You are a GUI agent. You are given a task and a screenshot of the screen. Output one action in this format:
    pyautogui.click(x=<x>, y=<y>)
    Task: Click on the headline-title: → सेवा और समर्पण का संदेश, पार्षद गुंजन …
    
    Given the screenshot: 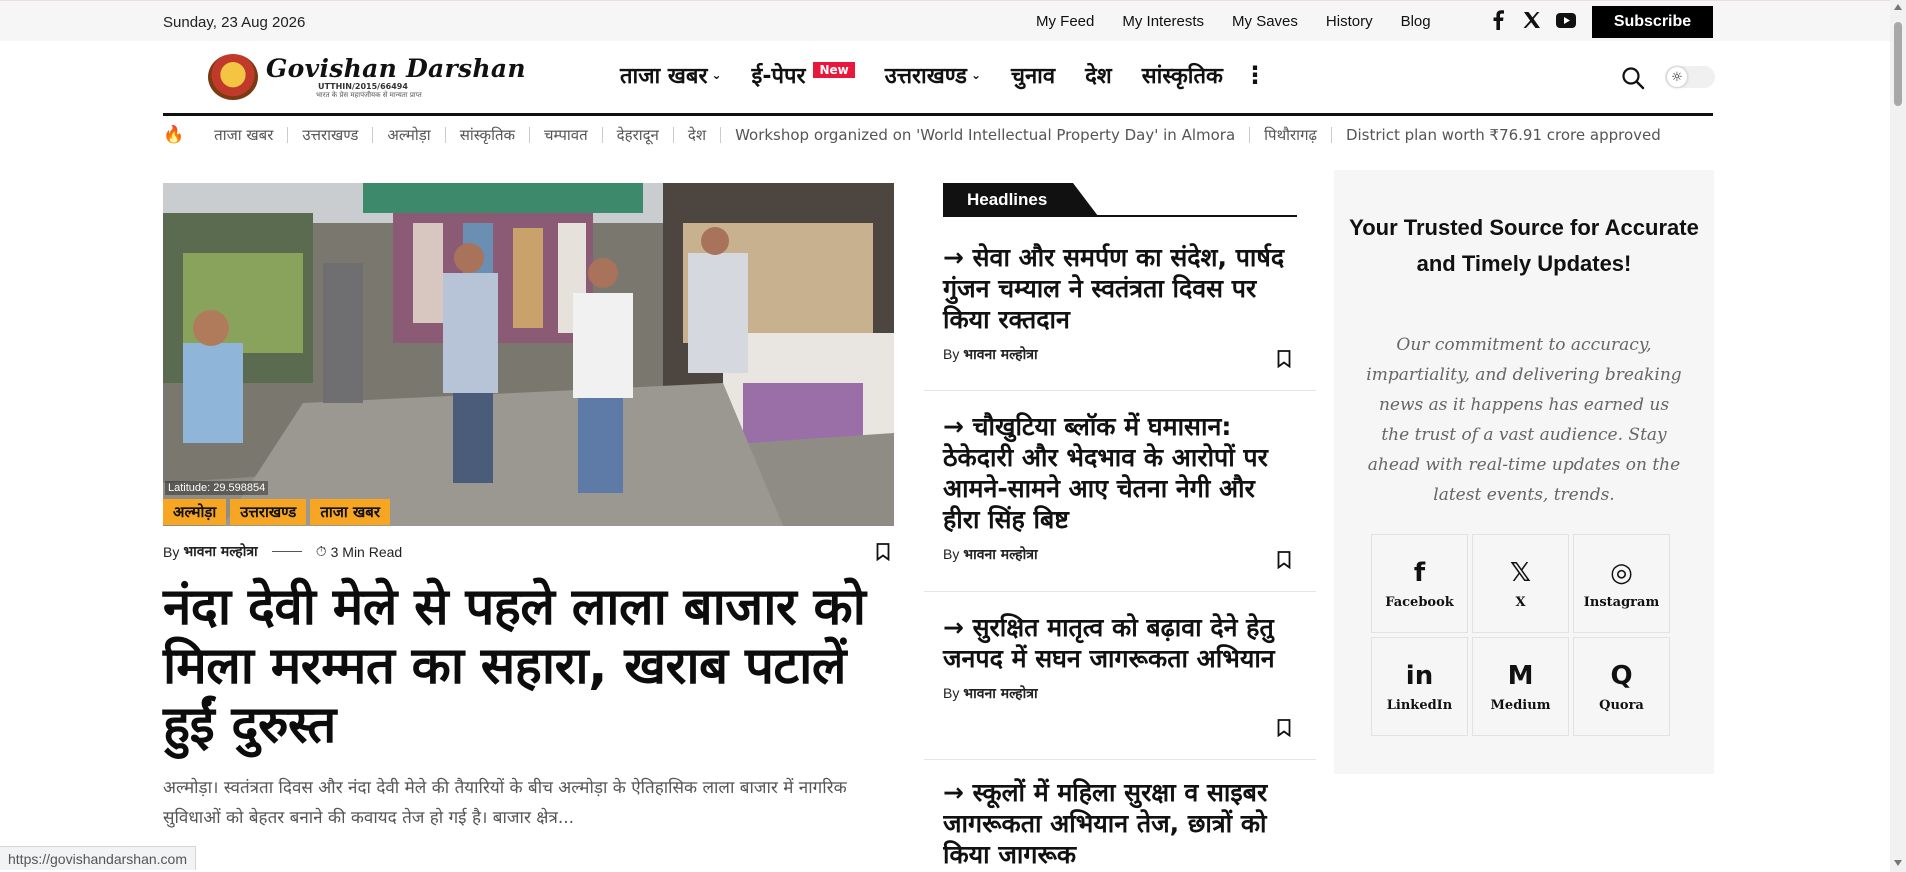 What is the action you would take?
    pyautogui.click(x=1118, y=288)
    